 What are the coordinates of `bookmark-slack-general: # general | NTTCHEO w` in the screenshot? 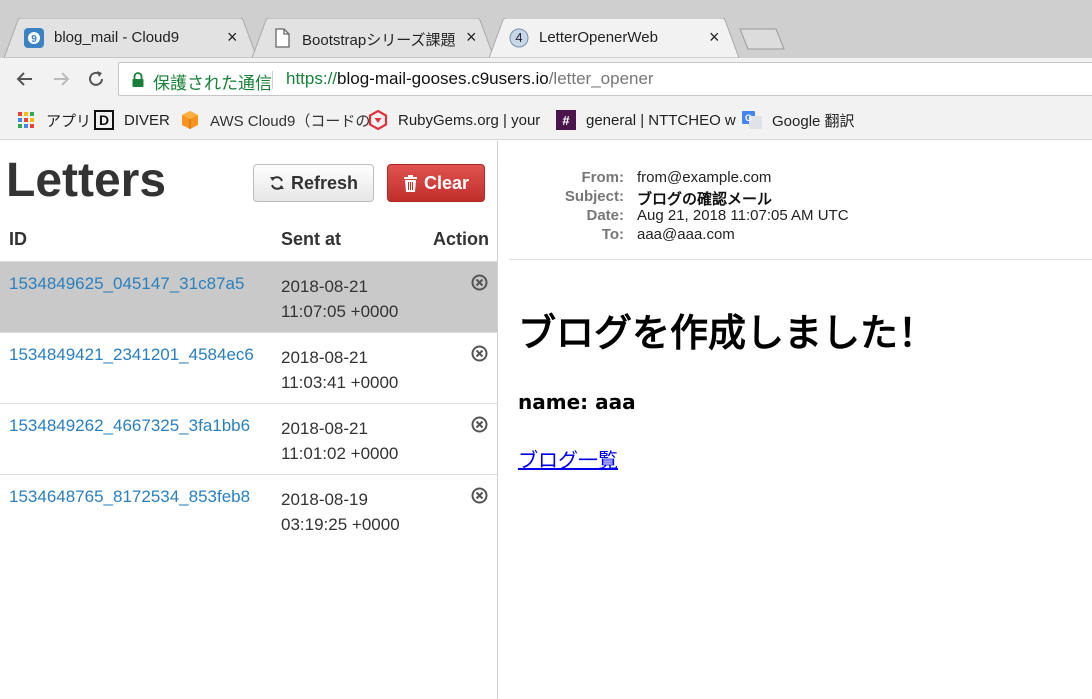 It's located at (646, 120).